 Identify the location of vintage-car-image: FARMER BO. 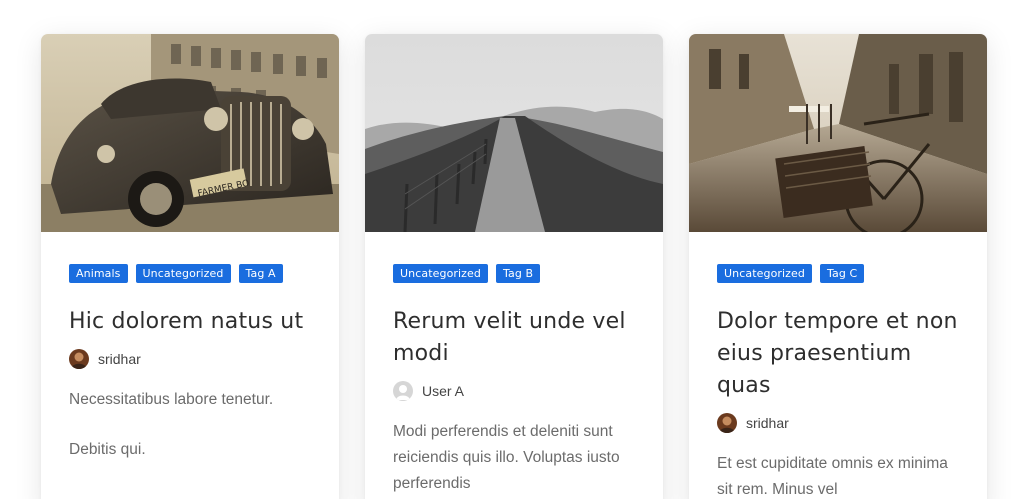
(190, 133).